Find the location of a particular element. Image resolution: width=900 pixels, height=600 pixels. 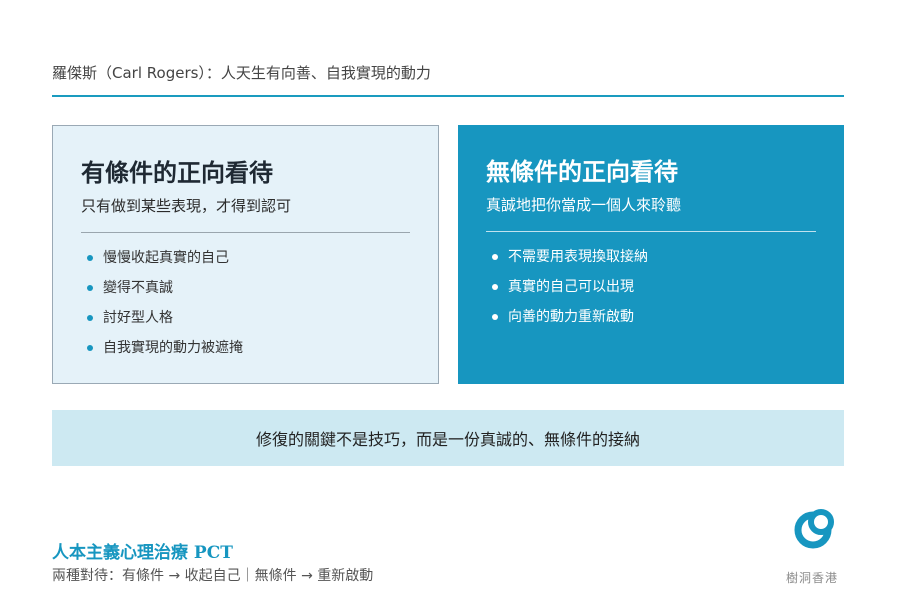

brand-name: 樹洞香港 is located at coordinates (812, 578).